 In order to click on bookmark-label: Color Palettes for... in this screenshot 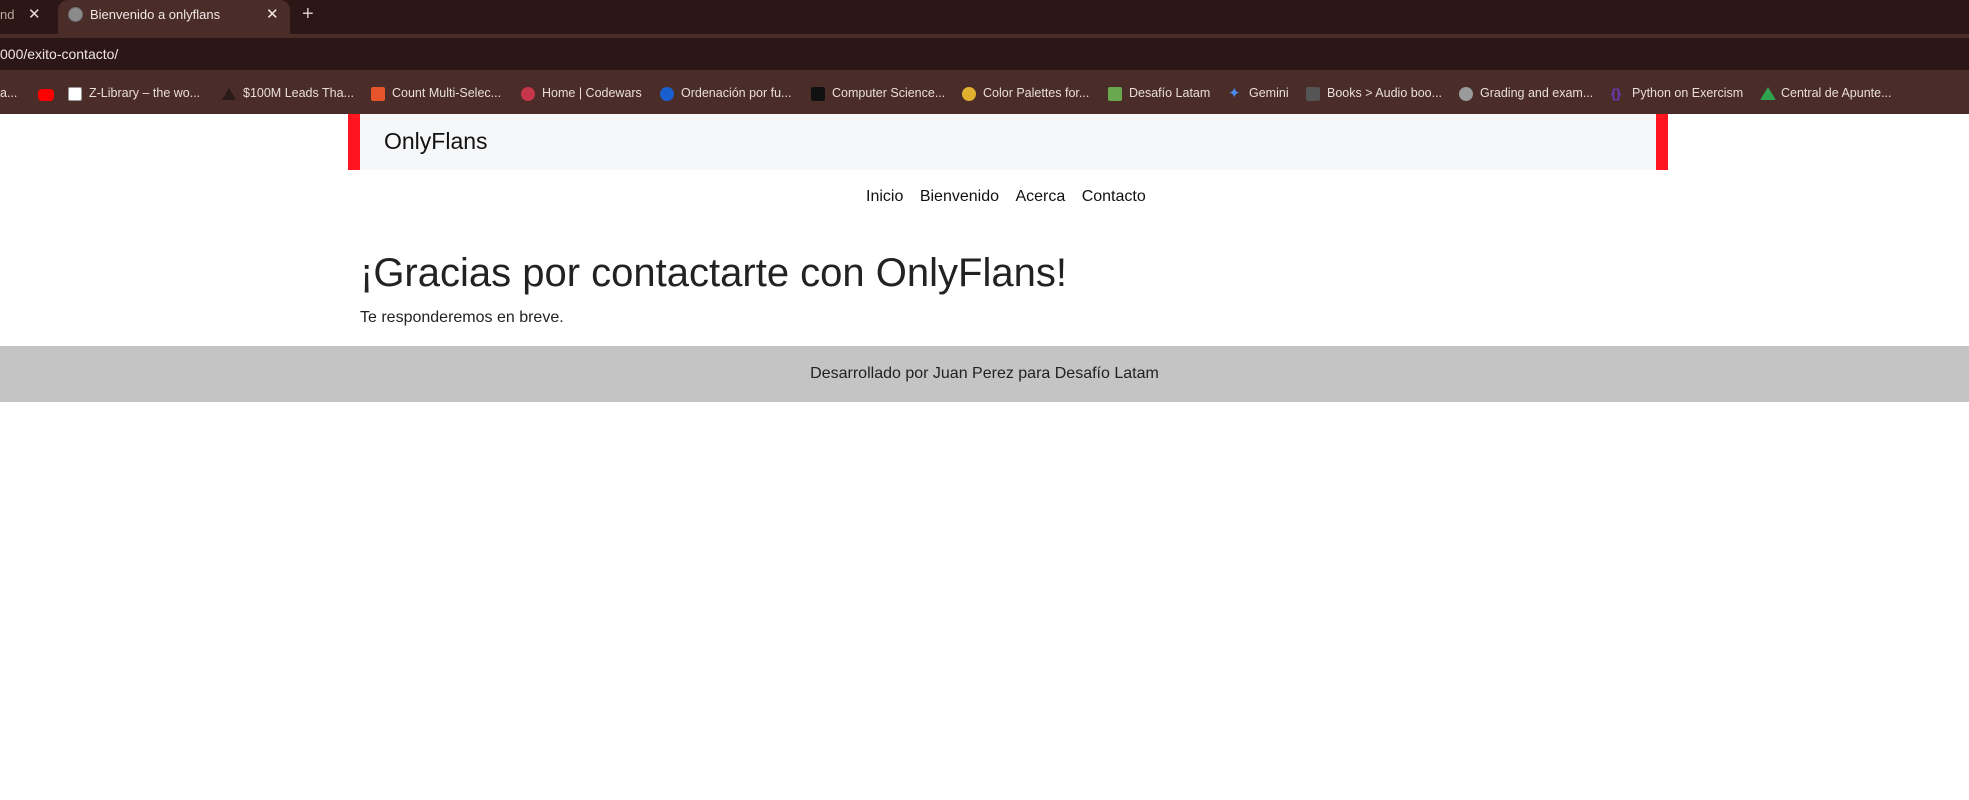, I will do `click(1036, 93)`.